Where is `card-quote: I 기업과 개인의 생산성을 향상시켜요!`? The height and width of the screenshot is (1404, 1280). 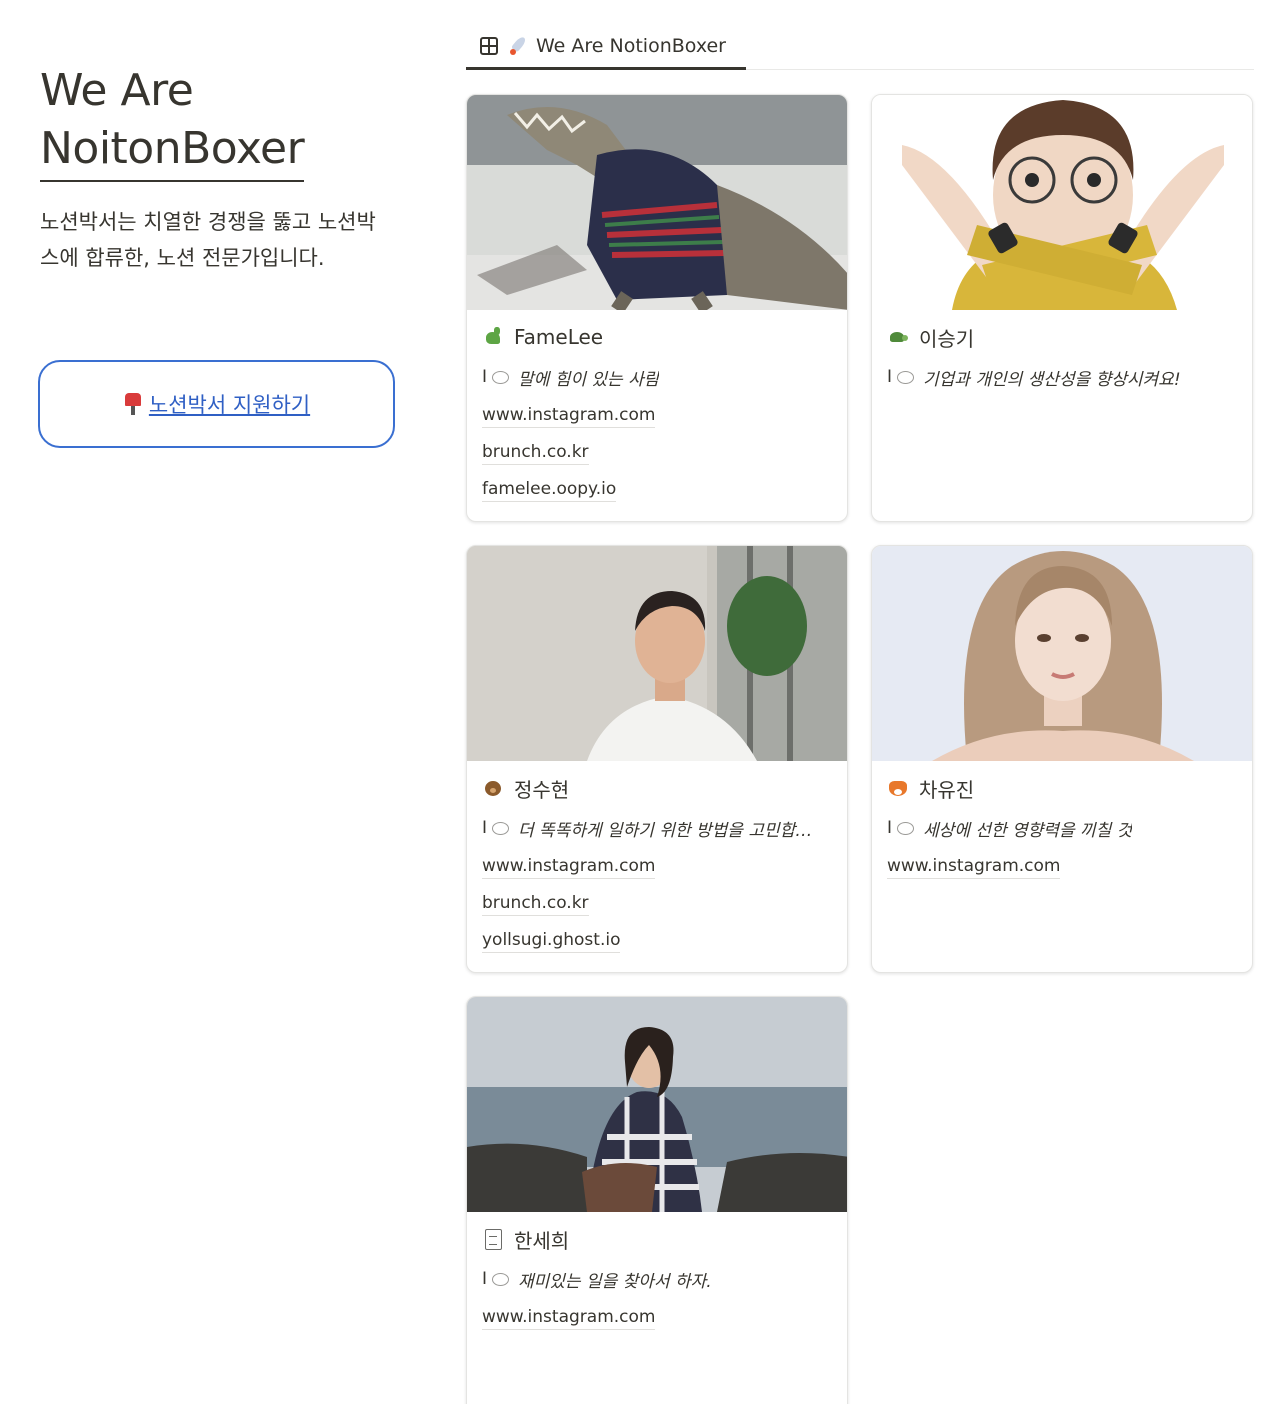
card-quote: I 기업과 개인의 생산성을 향상시켜요! is located at coordinates (1062, 377).